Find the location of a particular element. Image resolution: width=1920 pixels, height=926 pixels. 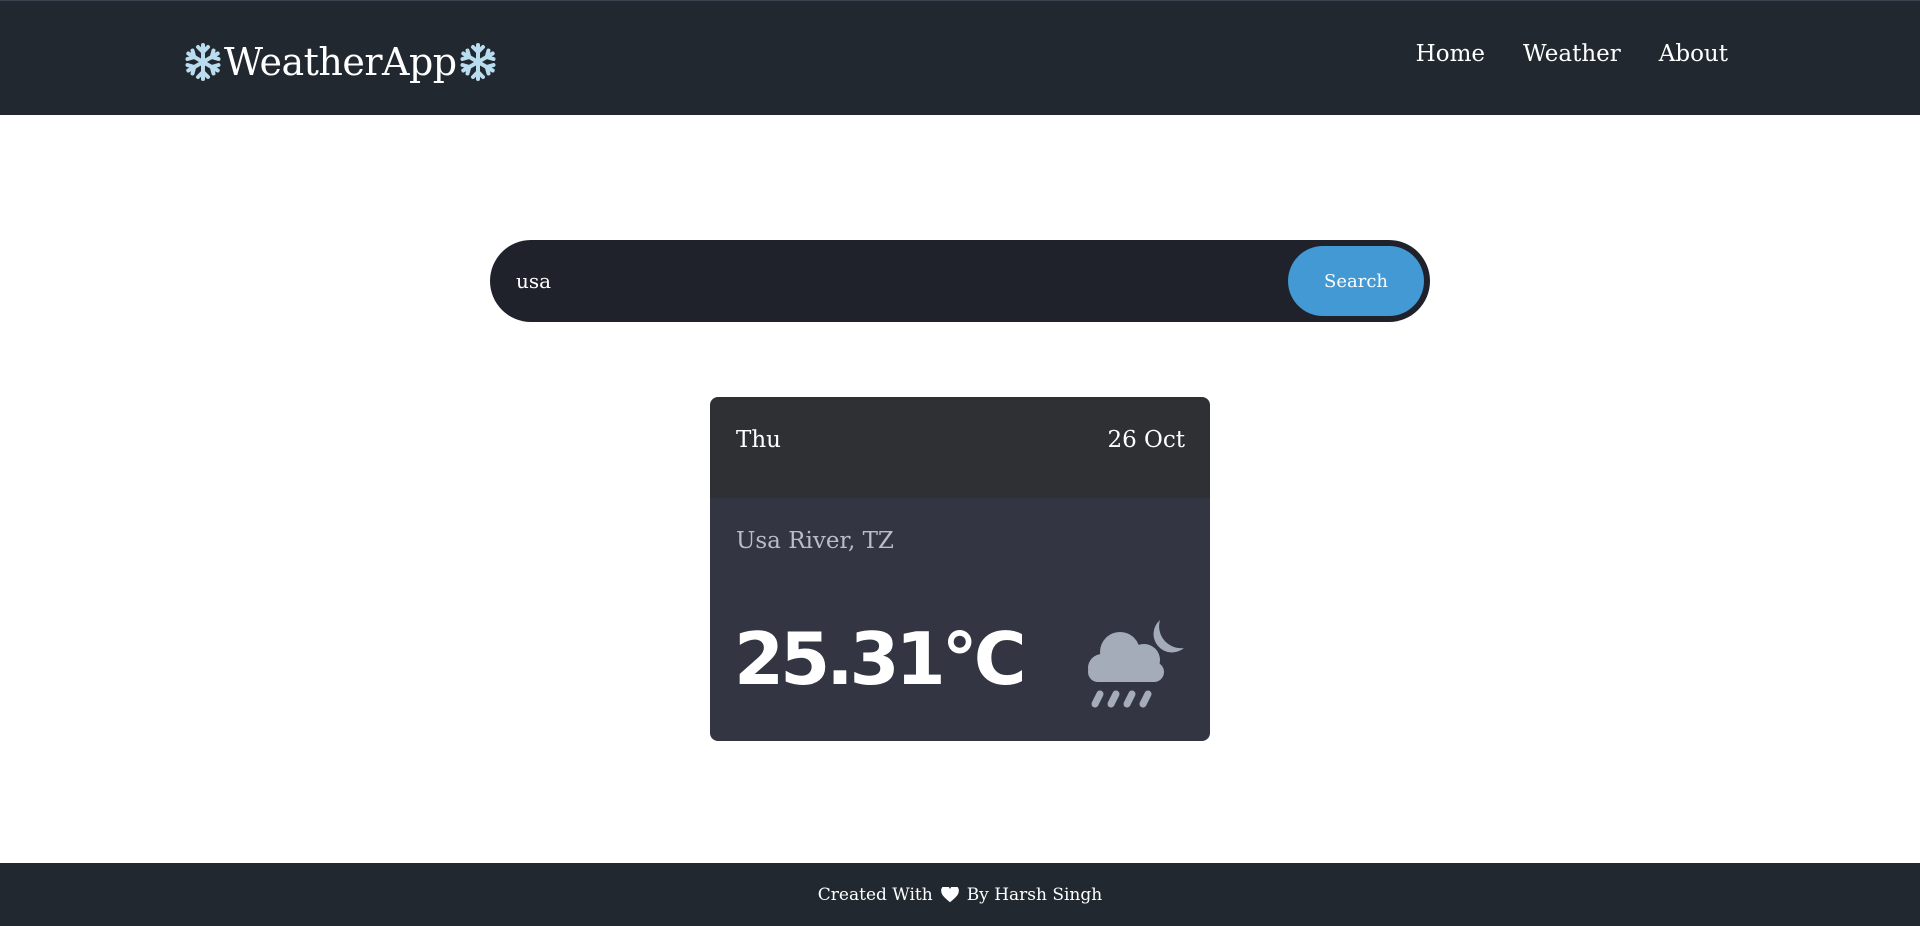

brand-logo: WeatherApp is located at coordinates (340, 62).